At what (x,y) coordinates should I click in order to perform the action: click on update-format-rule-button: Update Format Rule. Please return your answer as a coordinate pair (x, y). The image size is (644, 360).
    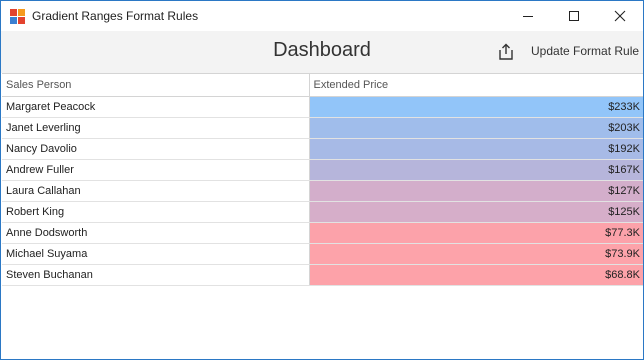
    Looking at the image, I should click on (585, 51).